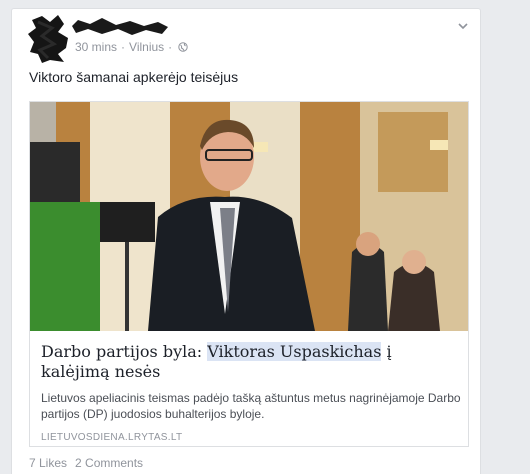 This screenshot has height=474, width=530. What do you see at coordinates (183, 47) in the screenshot?
I see `globe-icon` at bounding box center [183, 47].